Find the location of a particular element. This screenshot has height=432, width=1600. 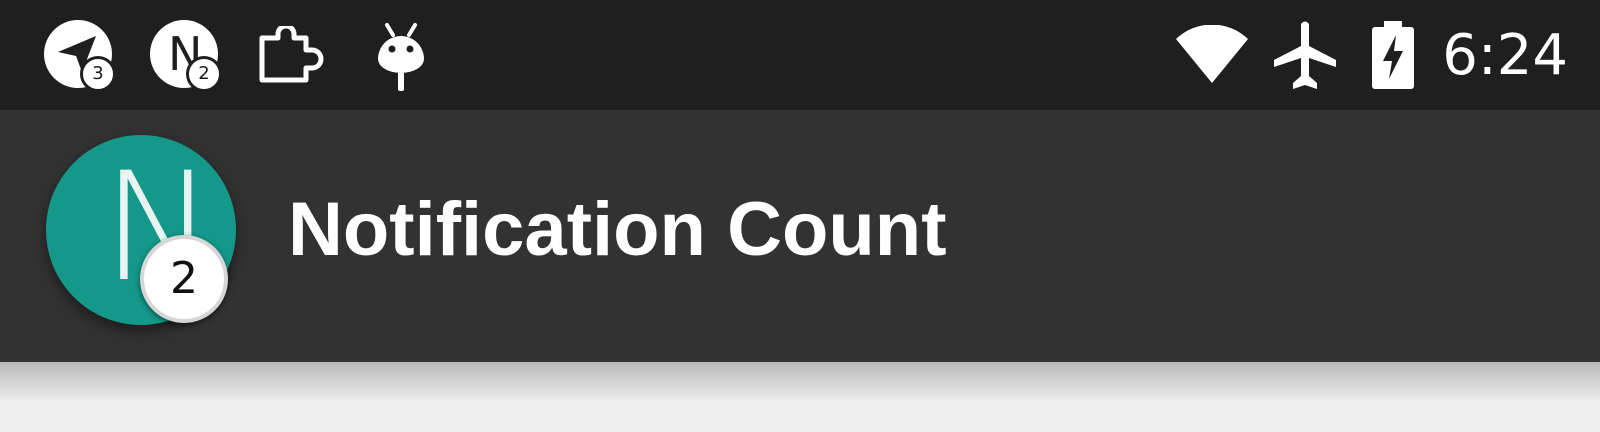

puzzle-icon is located at coordinates (291, 54).